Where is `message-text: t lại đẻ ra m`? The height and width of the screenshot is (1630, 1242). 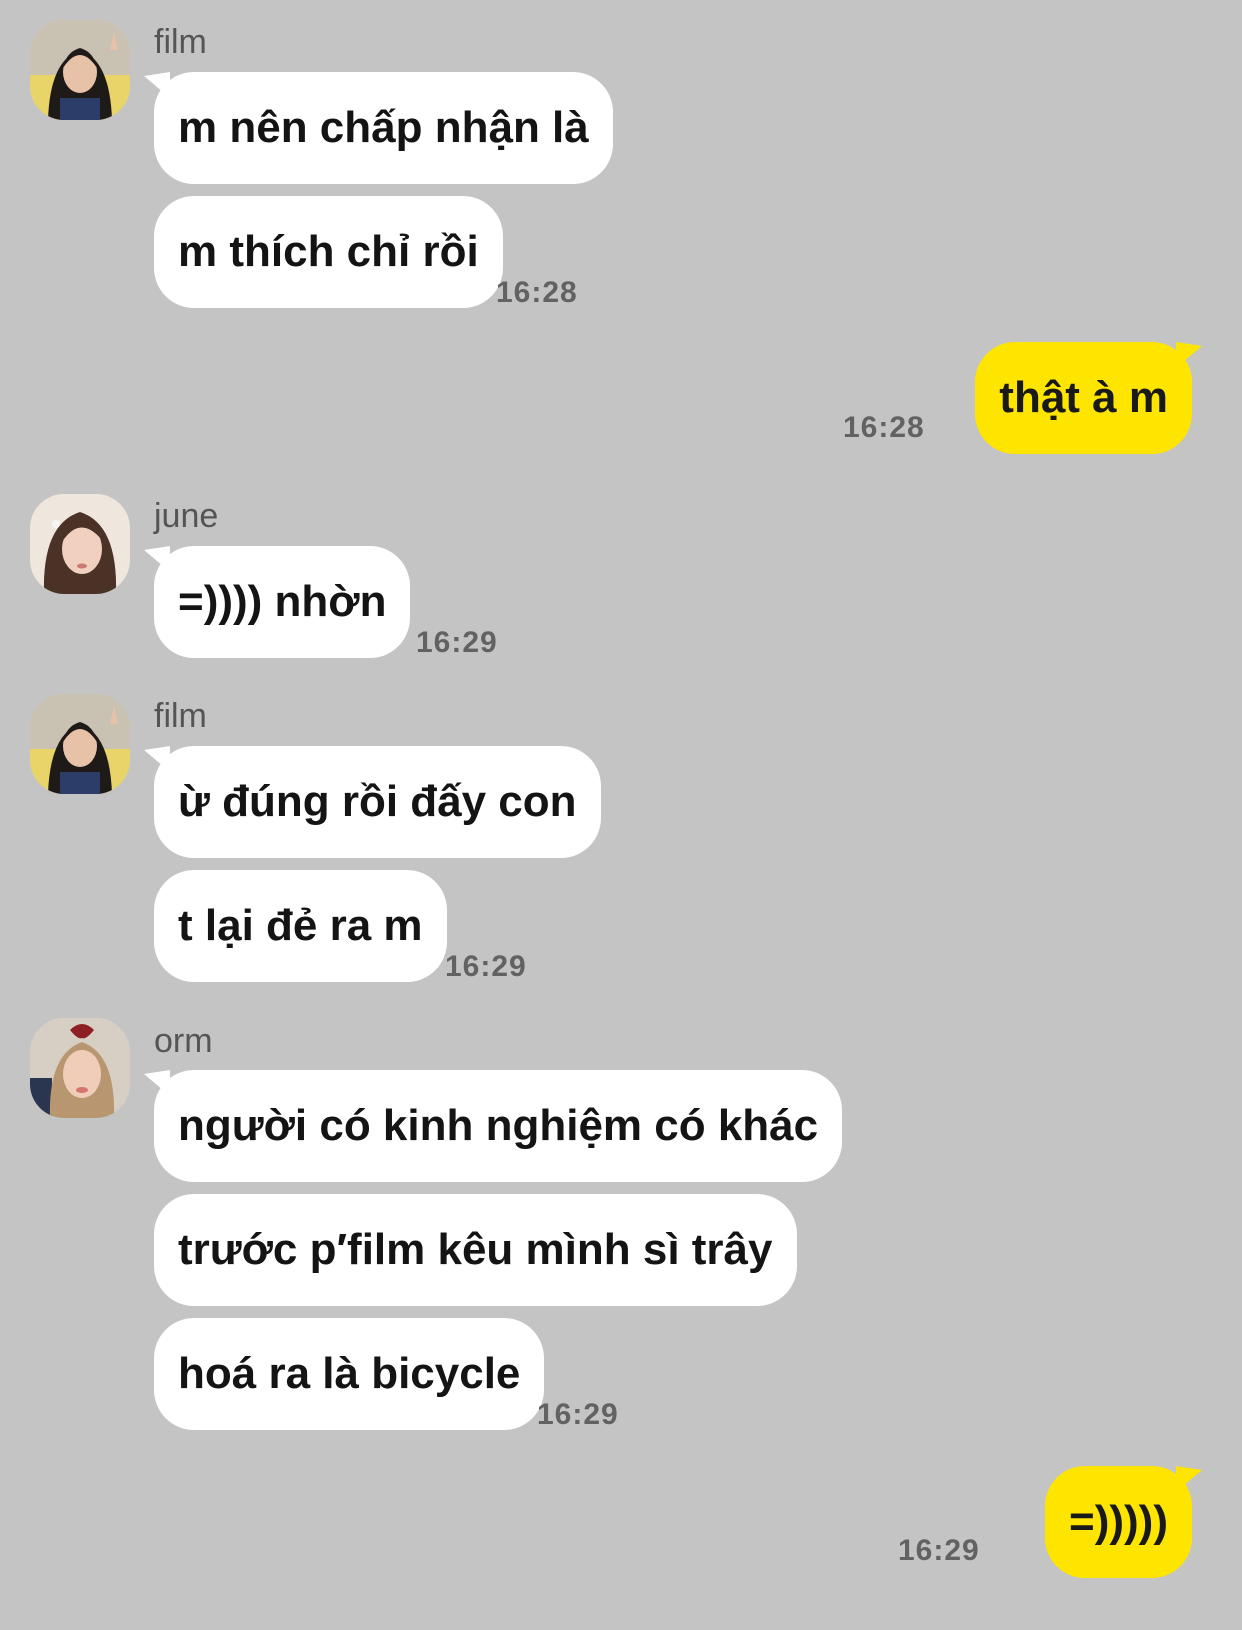
message-text: t lại đẻ ra m is located at coordinates (300, 925).